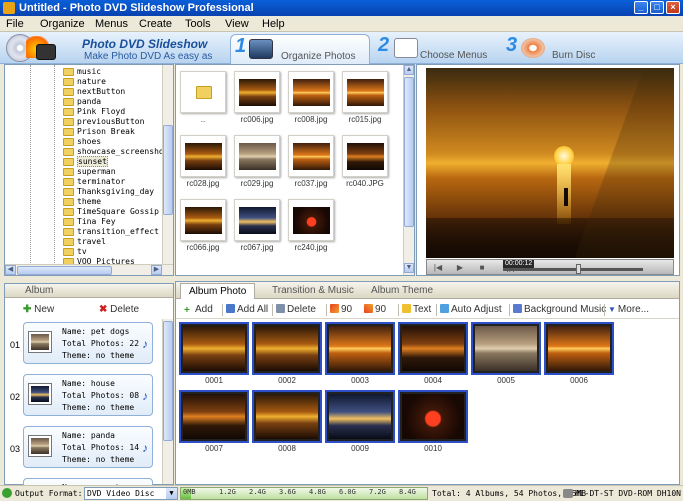  What do you see at coordinates (111, 24) in the screenshot?
I see `menu-menus: Menus` at bounding box center [111, 24].